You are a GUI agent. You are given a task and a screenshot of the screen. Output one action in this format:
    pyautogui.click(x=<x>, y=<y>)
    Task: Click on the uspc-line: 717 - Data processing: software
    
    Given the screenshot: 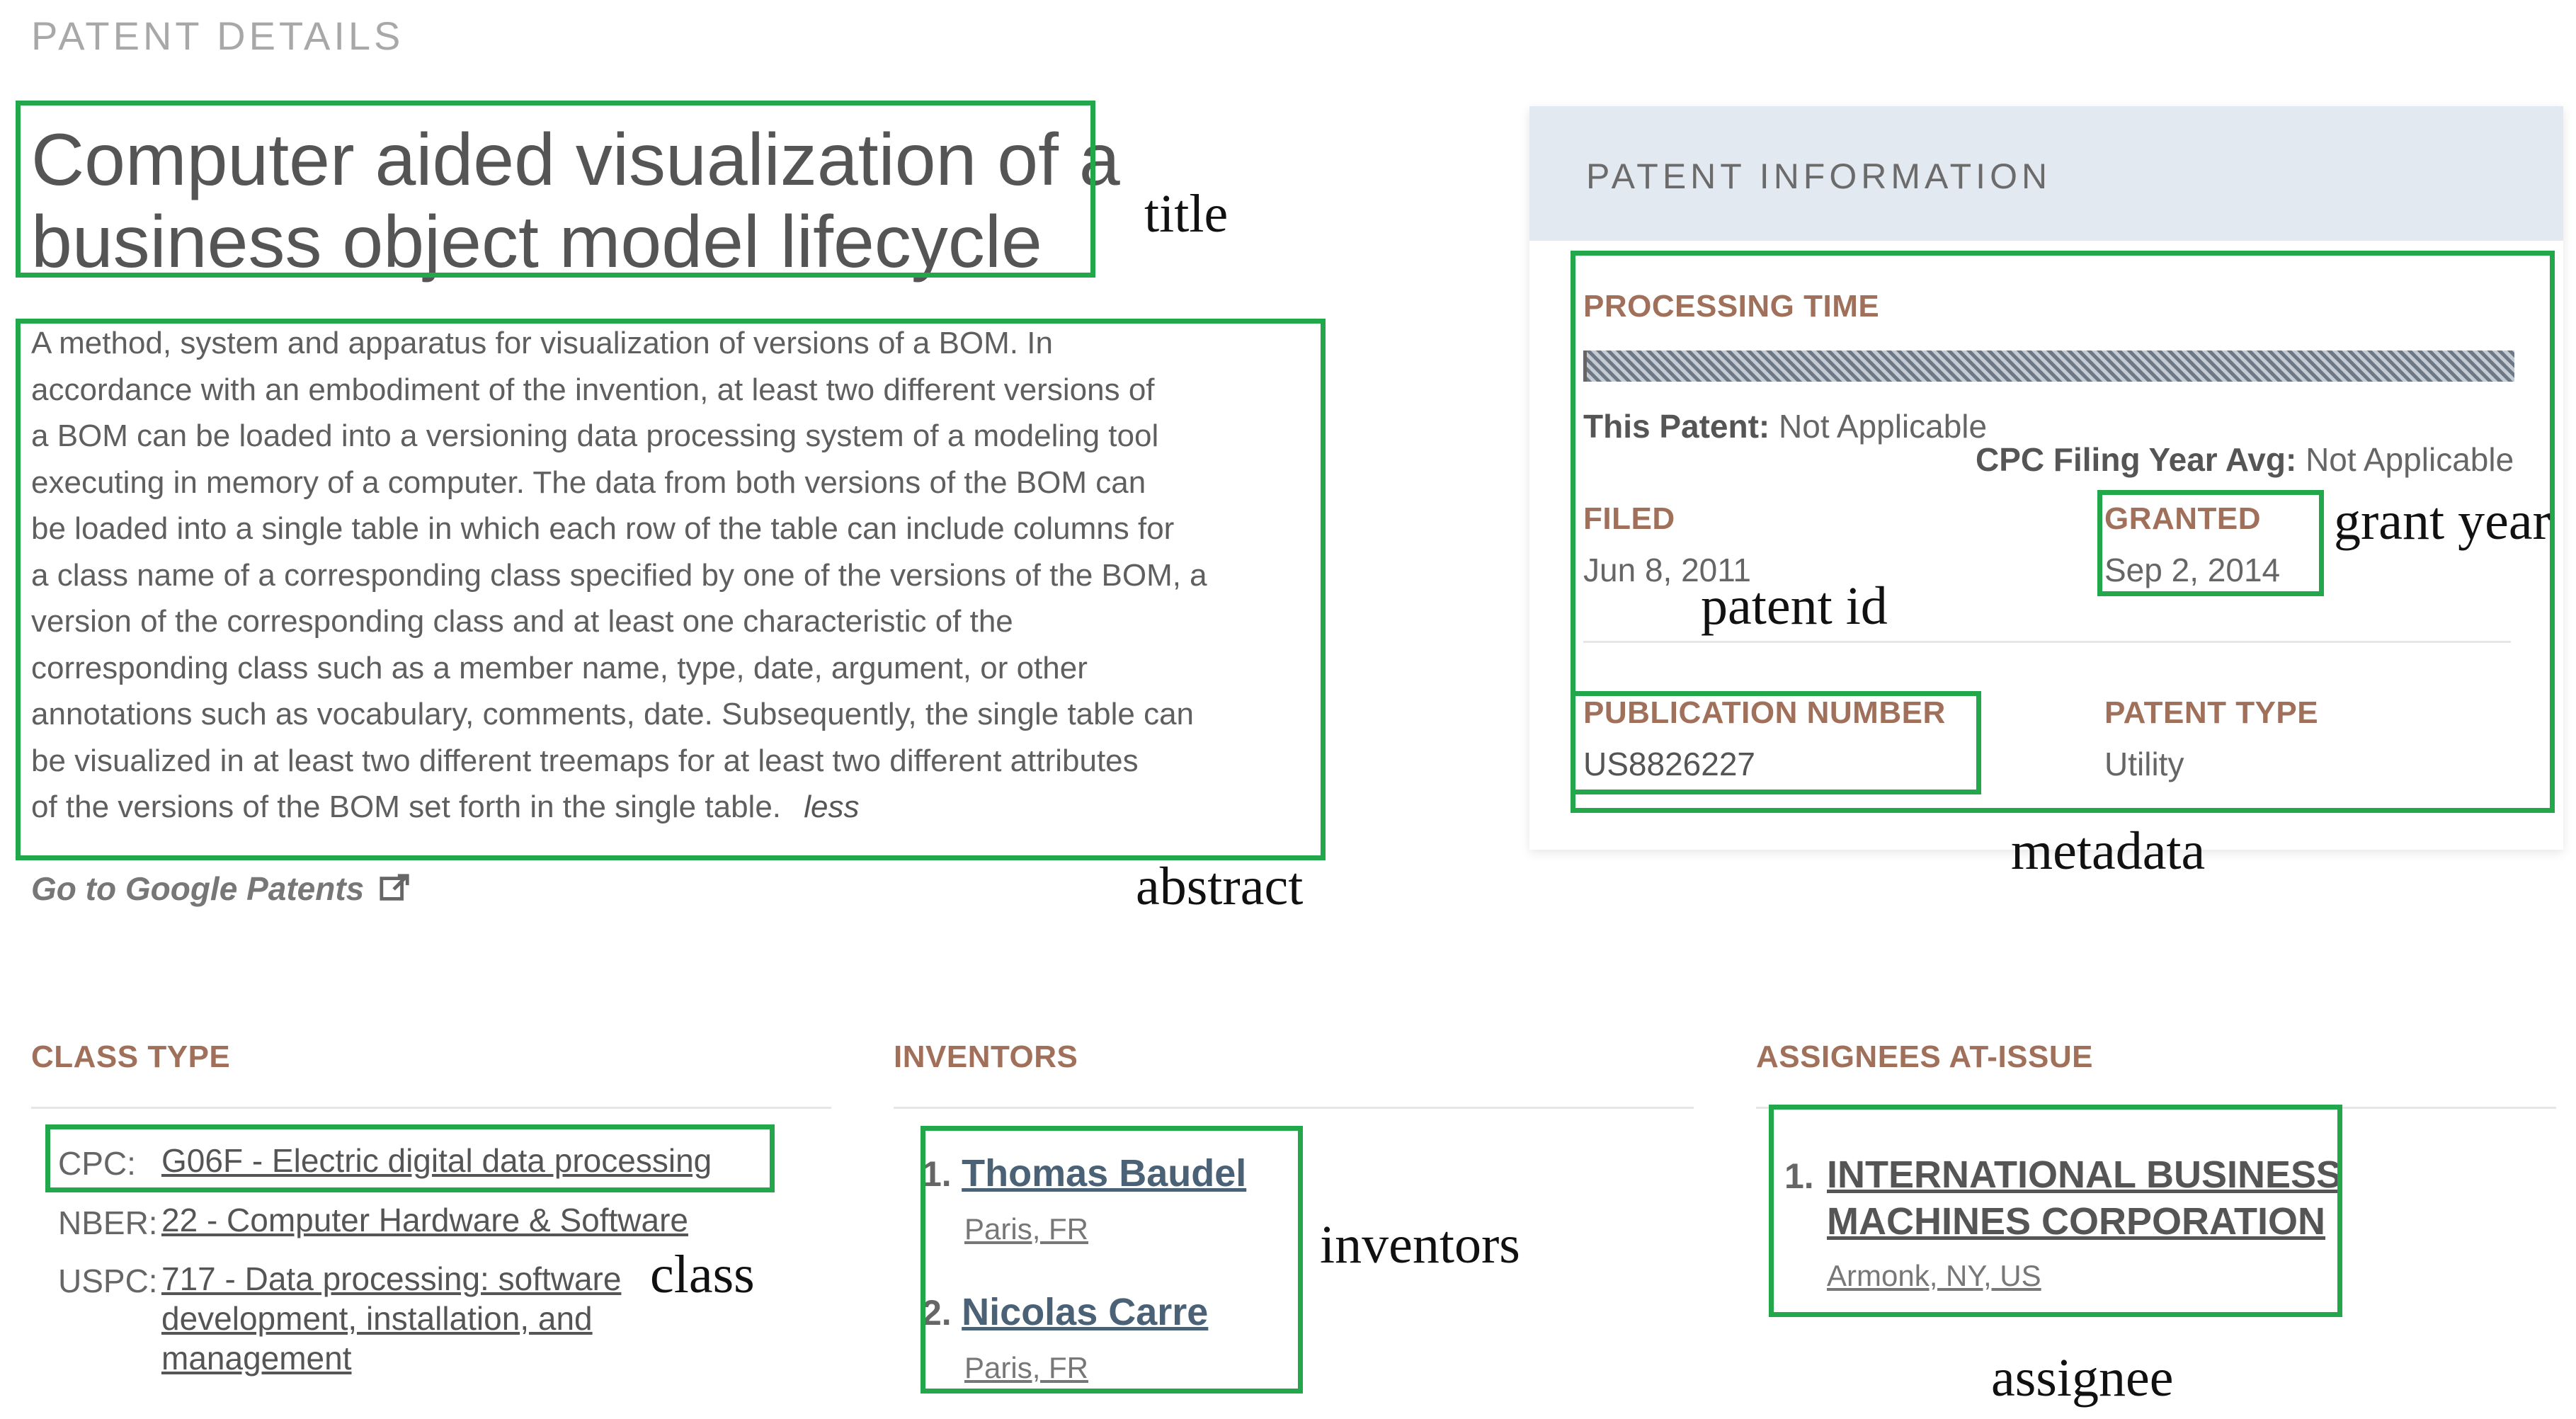 What is the action you would take?
    pyautogui.click(x=391, y=1278)
    